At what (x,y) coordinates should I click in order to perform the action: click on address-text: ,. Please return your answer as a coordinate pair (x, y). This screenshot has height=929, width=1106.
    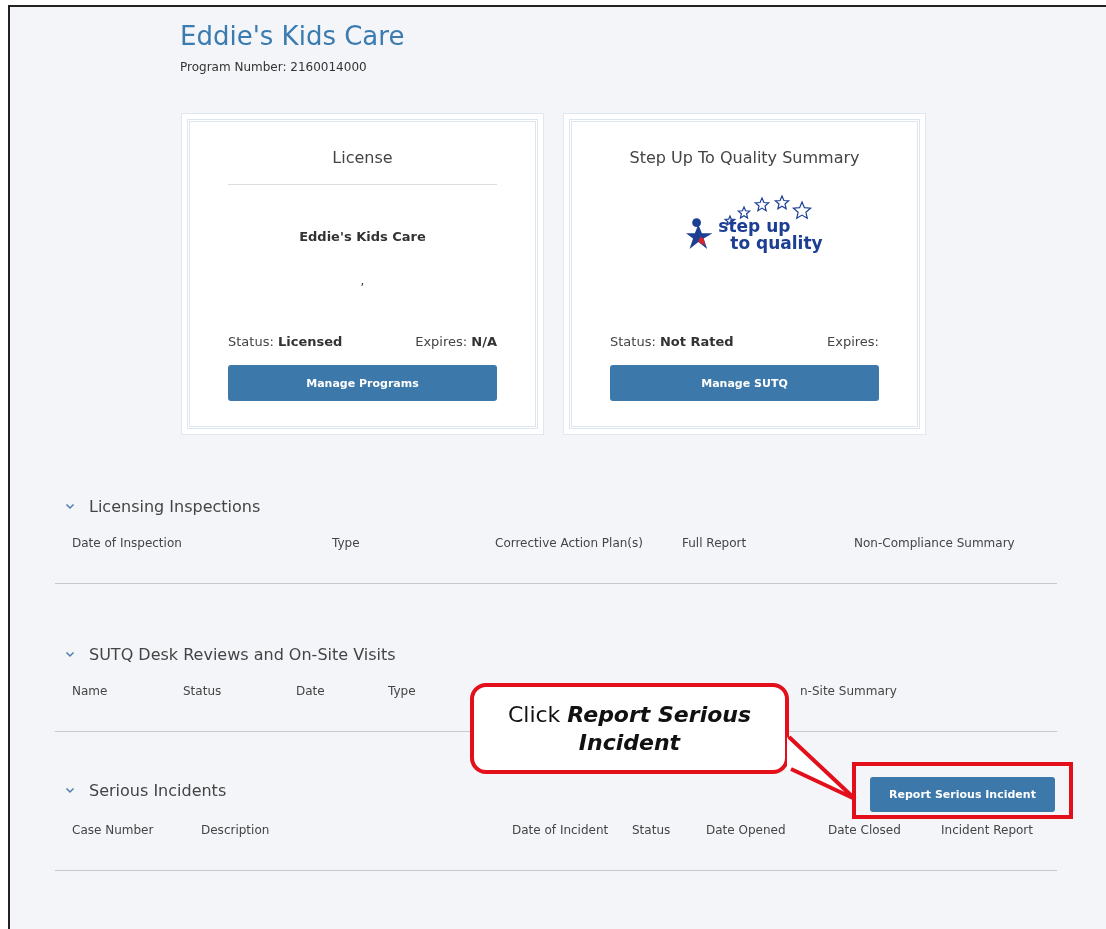
    Looking at the image, I should click on (362, 281).